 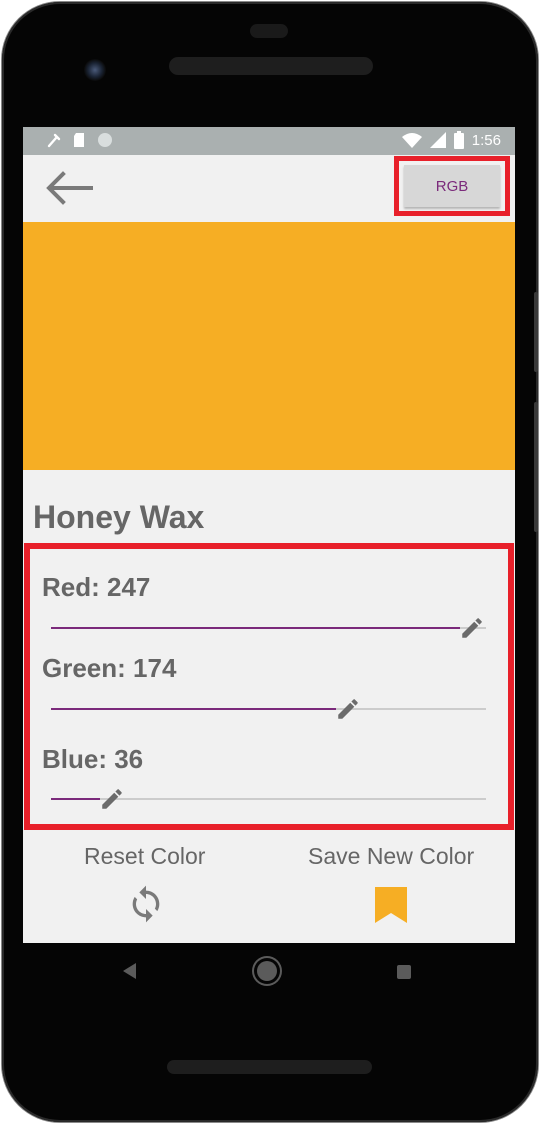 What do you see at coordinates (193, 709) in the screenshot?
I see `green-slider-fill` at bounding box center [193, 709].